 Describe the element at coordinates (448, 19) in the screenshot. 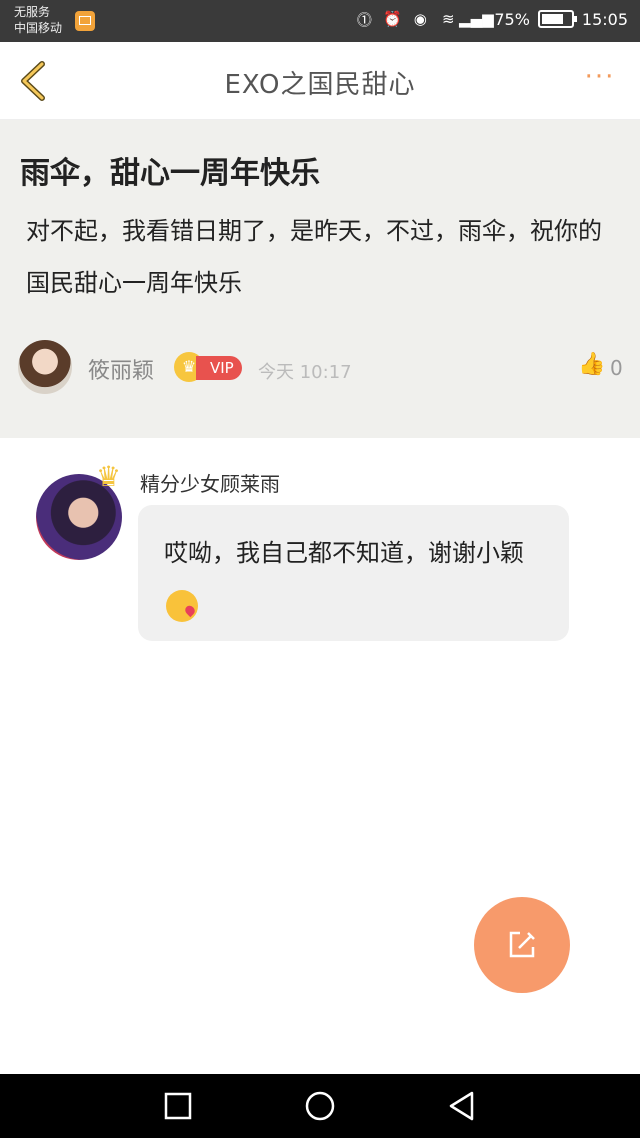

I see `wifi-icon: ≋` at that location.